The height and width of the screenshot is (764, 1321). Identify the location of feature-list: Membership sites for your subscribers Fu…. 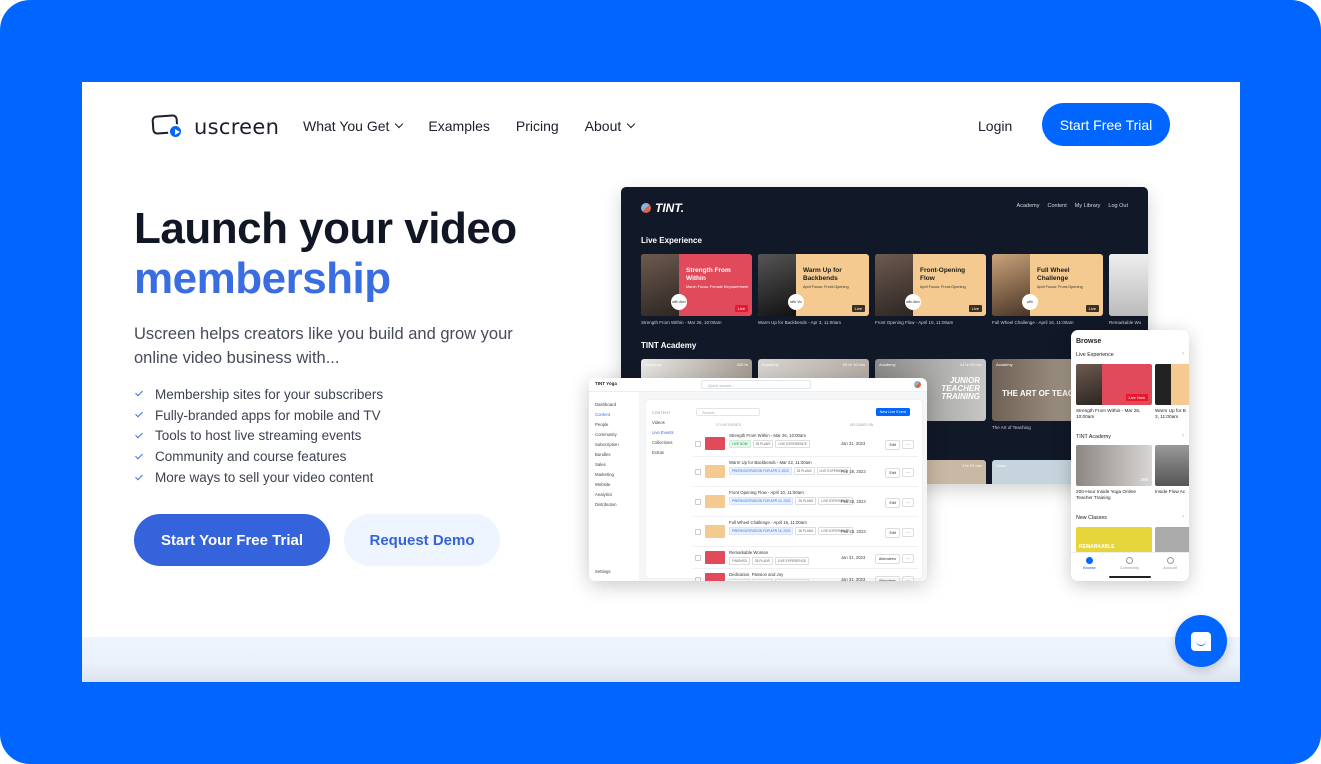
(258, 436).